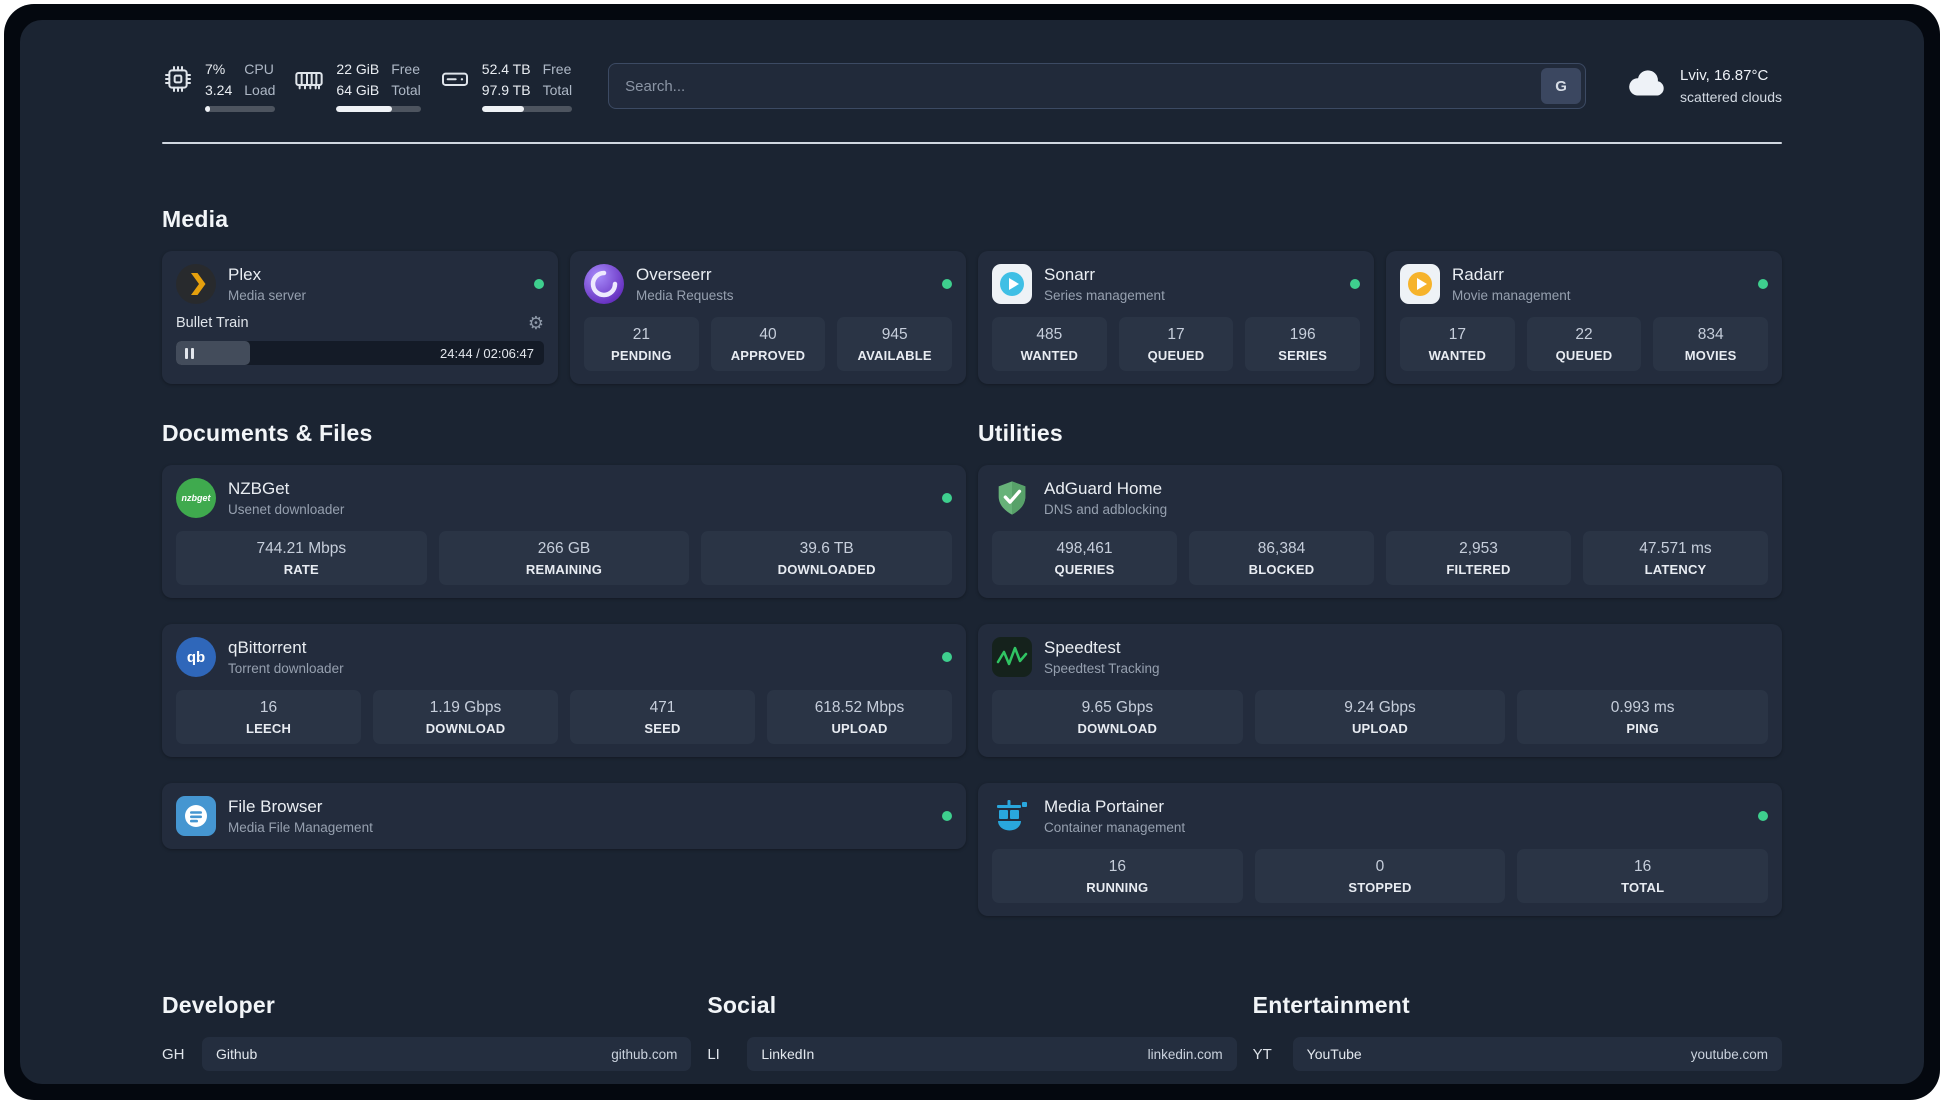 Image resolution: width=1944 pixels, height=1104 pixels. What do you see at coordinates (1012, 816) in the screenshot?
I see `portainer-icon` at bounding box center [1012, 816].